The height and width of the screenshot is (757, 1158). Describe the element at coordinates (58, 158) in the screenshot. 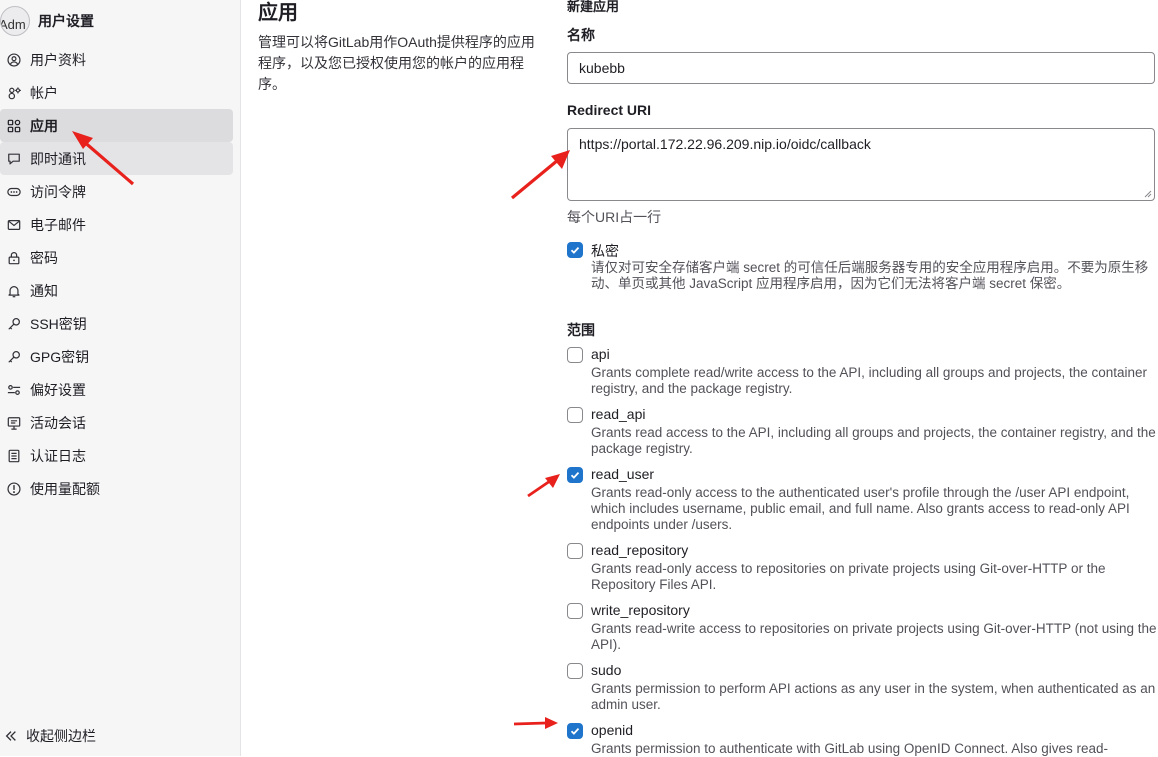

I see `sidebar-item-label: 即时通讯` at that location.